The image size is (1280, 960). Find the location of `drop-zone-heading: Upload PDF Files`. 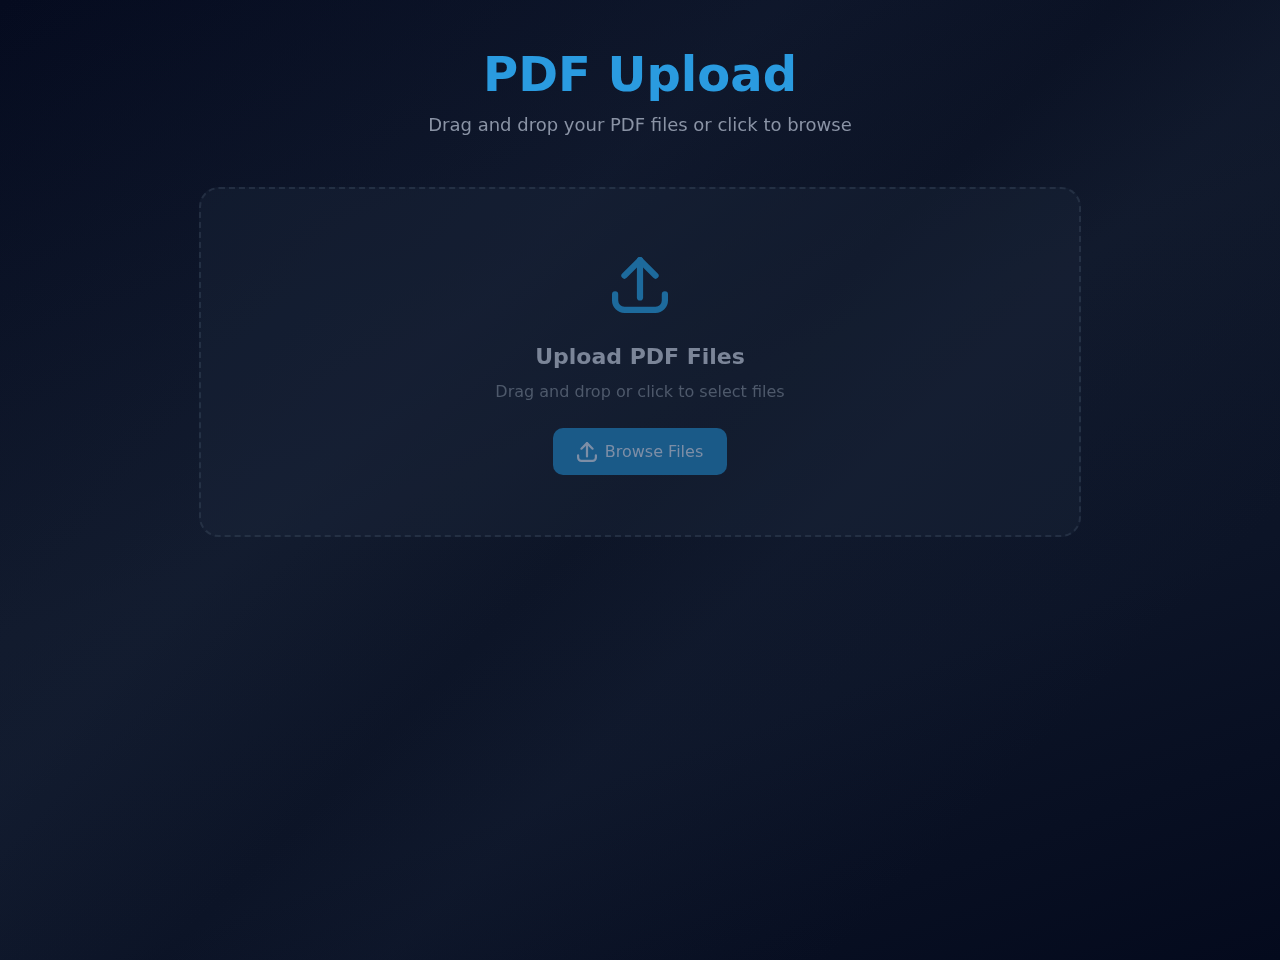

drop-zone-heading: Upload PDF Files is located at coordinates (640, 357).